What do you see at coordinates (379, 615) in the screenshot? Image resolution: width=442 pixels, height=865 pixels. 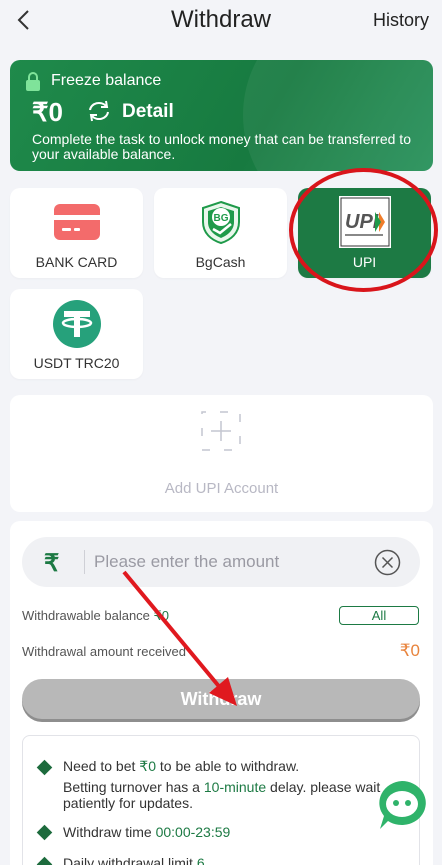 I see `all-button: All` at bounding box center [379, 615].